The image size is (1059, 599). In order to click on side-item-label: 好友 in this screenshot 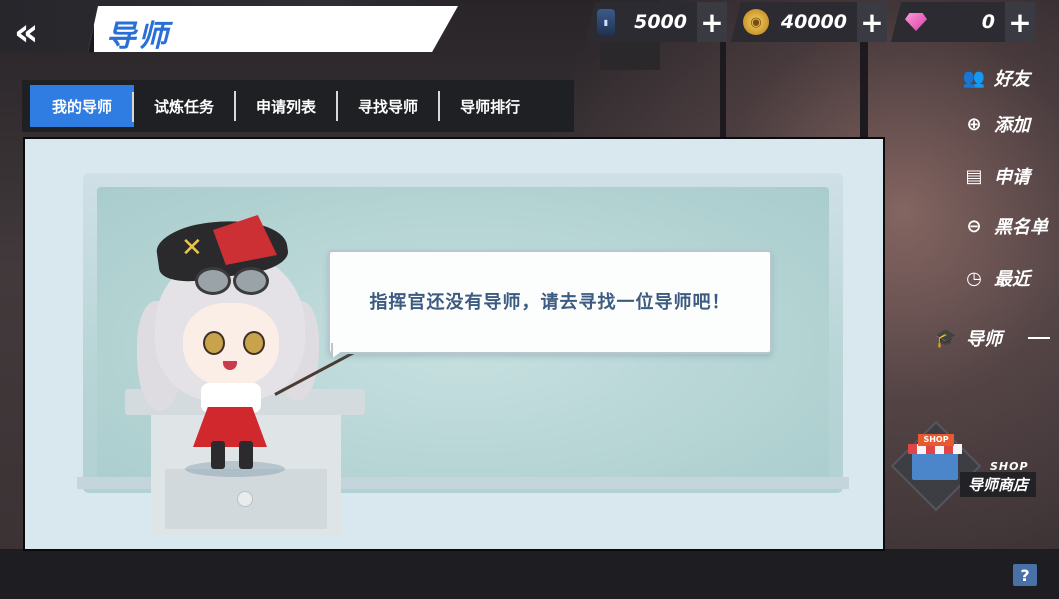, I will do `click(1012, 79)`.